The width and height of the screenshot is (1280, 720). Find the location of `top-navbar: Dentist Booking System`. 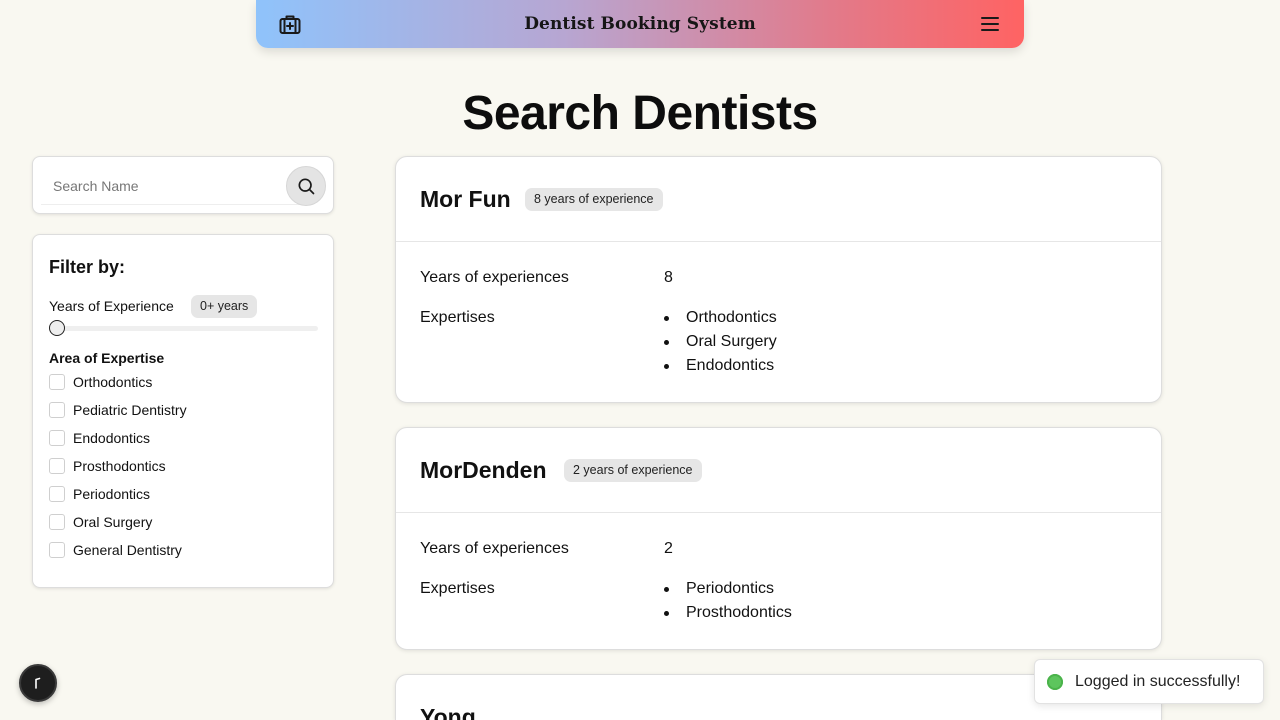

top-navbar: Dentist Booking System is located at coordinates (640, 24).